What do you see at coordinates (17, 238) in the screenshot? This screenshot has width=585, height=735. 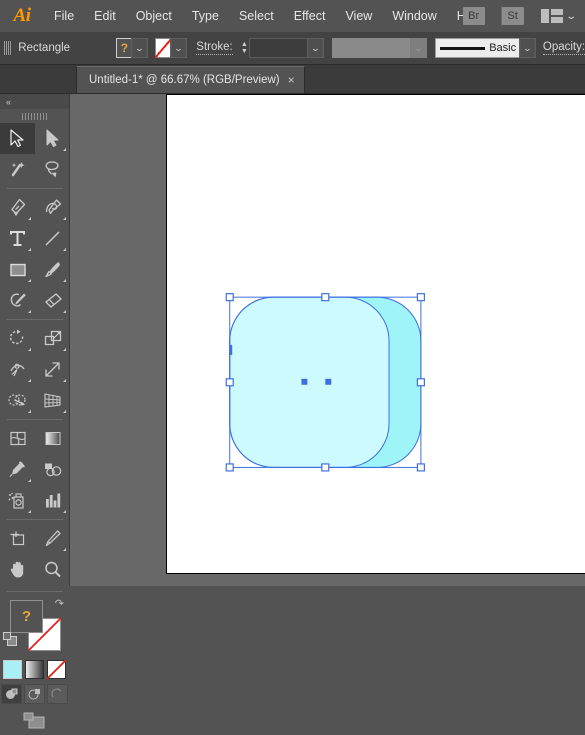 I see `type-tool` at bounding box center [17, 238].